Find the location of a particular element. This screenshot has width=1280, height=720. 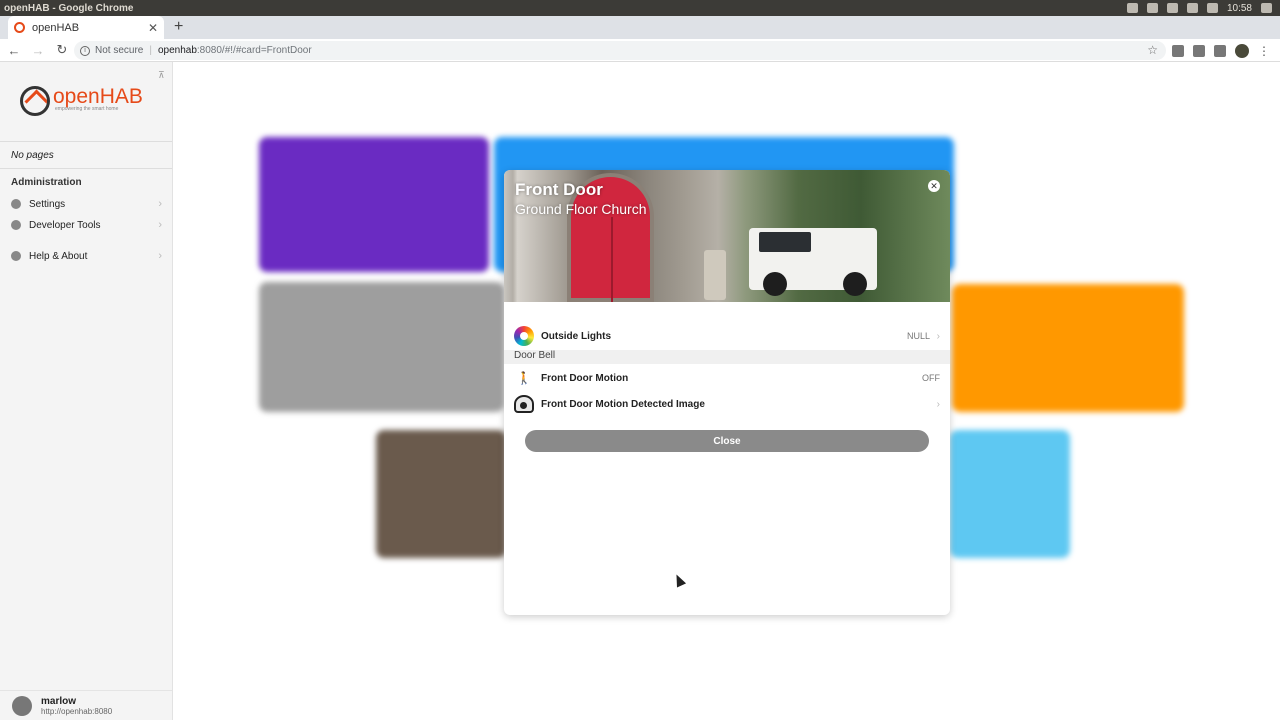

group-title: Door Bell is located at coordinates (535, 355).